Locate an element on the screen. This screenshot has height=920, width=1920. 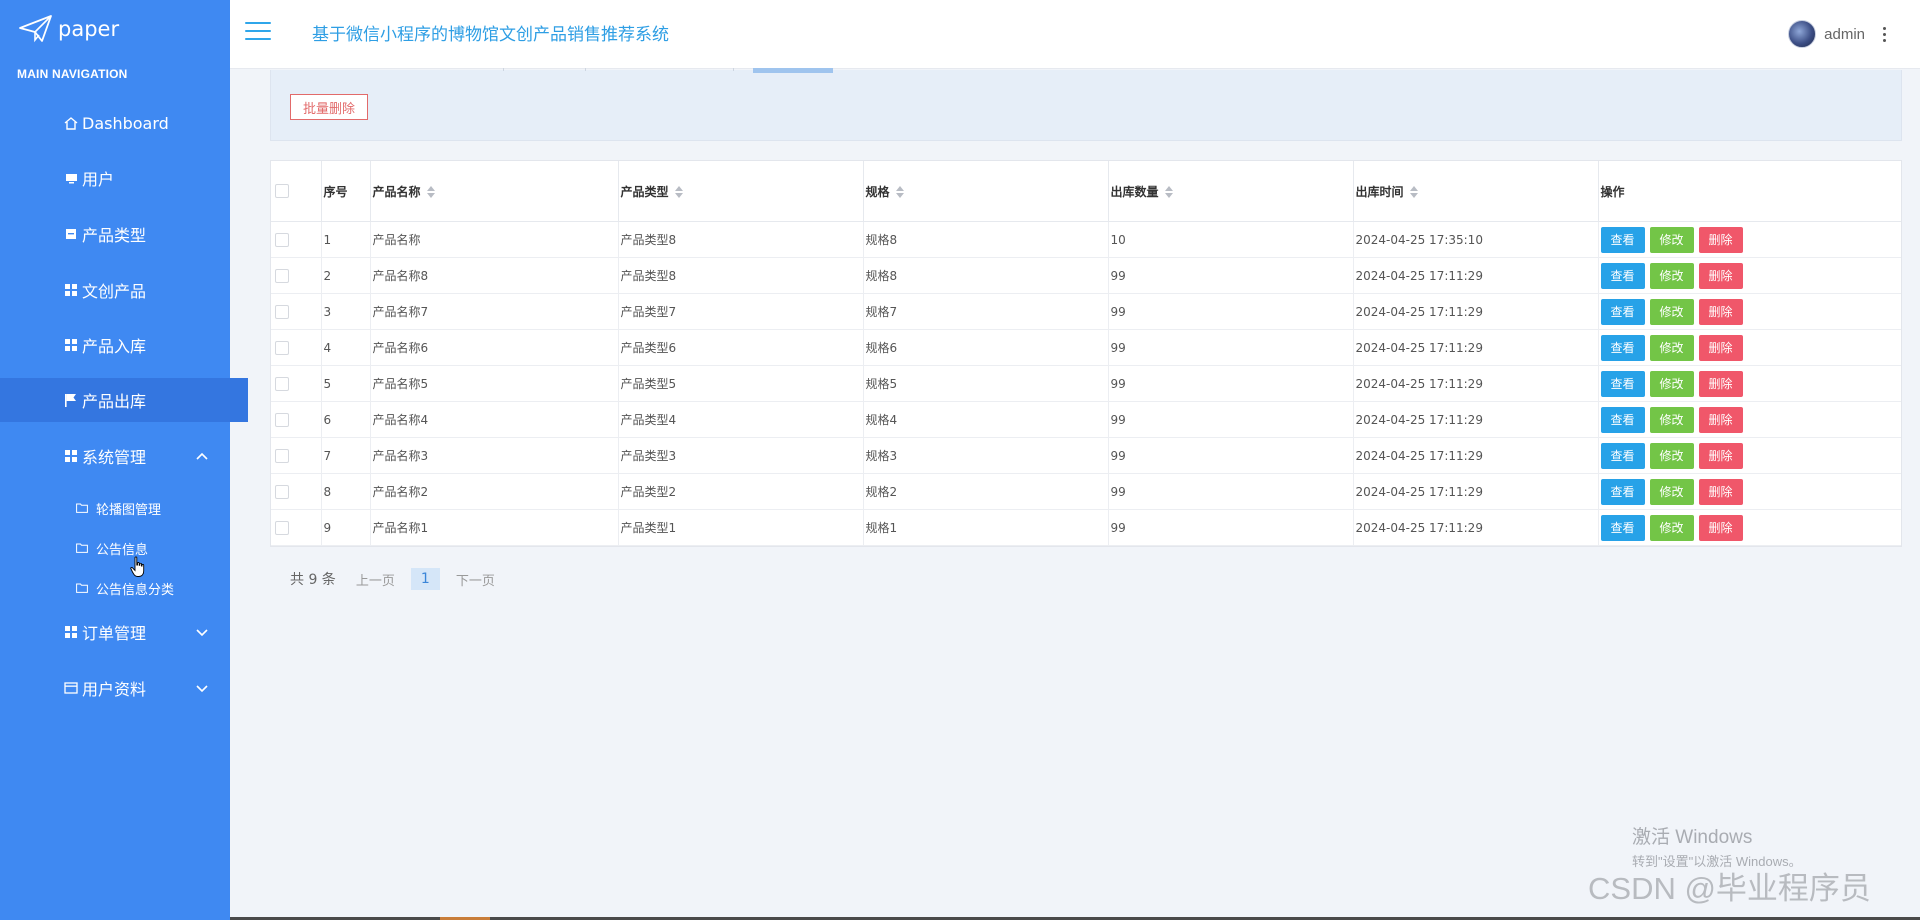
cell-index: 1 is located at coordinates (346, 239).